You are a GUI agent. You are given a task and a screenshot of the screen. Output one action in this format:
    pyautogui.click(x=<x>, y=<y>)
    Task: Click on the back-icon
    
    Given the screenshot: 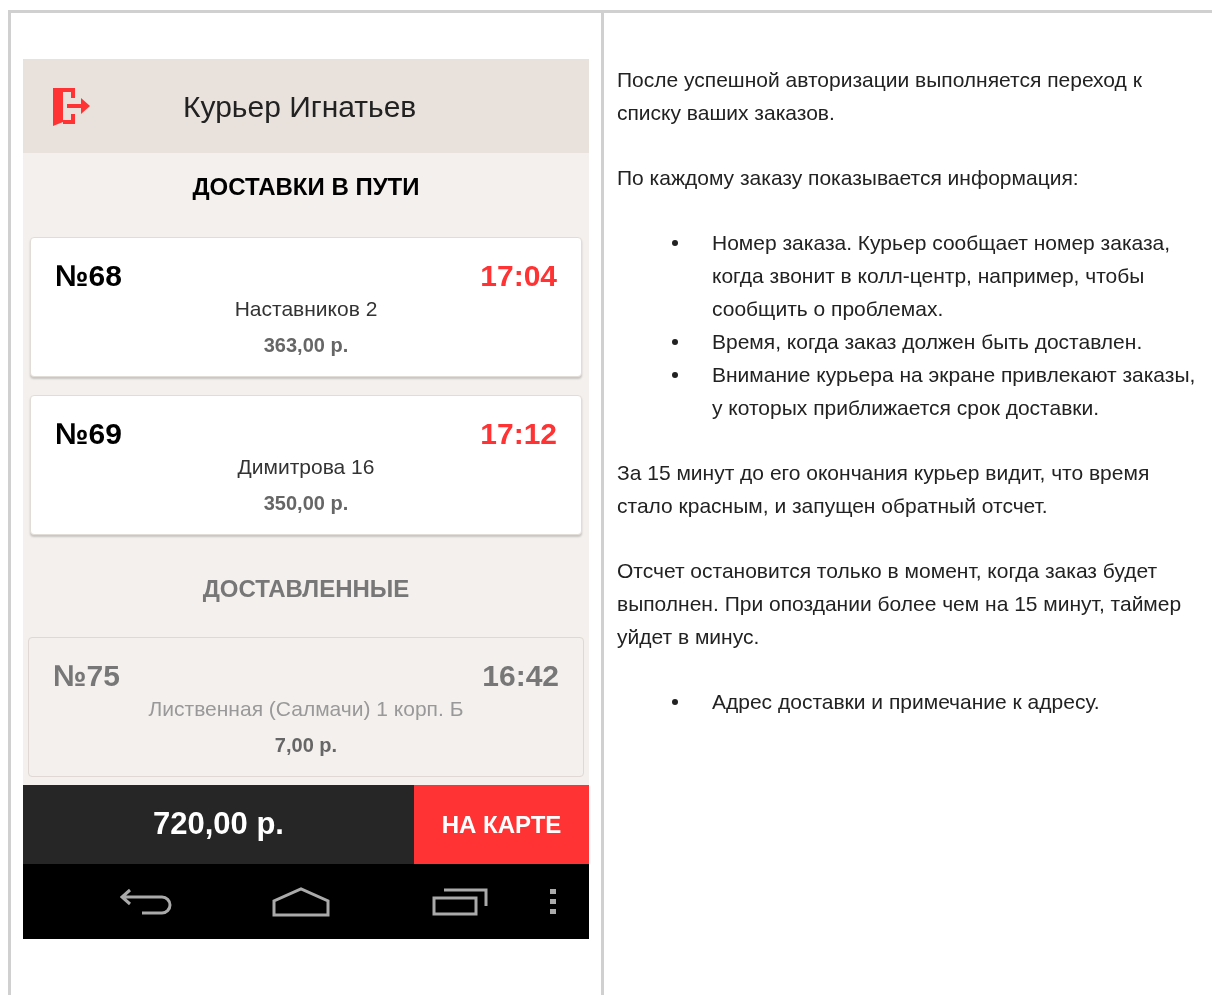 What is the action you would take?
    pyautogui.click(x=147, y=901)
    